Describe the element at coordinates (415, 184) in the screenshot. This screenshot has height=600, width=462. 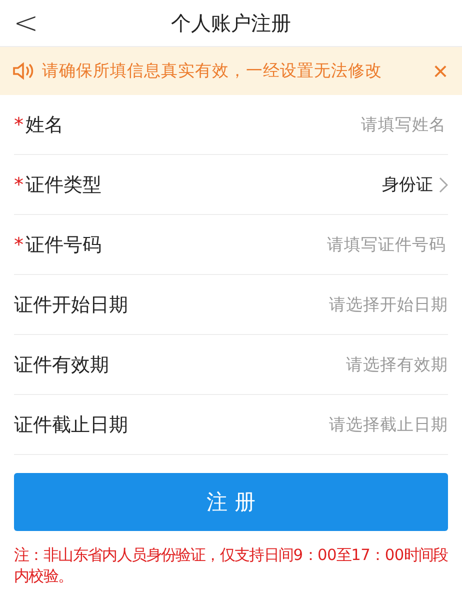
I see `type-select: 身份证` at that location.